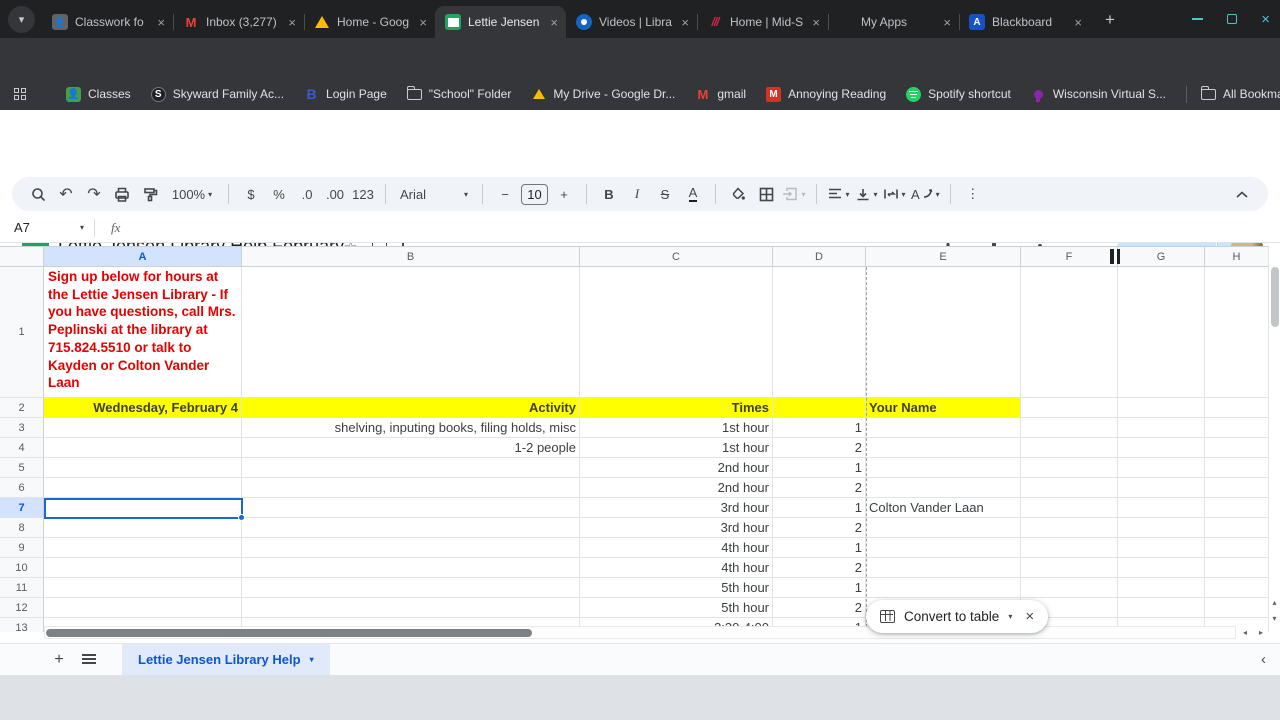 The width and height of the screenshot is (1280, 720). Describe the element at coordinates (819, 568) in the screenshot. I see `cell-D10: 2` at that location.